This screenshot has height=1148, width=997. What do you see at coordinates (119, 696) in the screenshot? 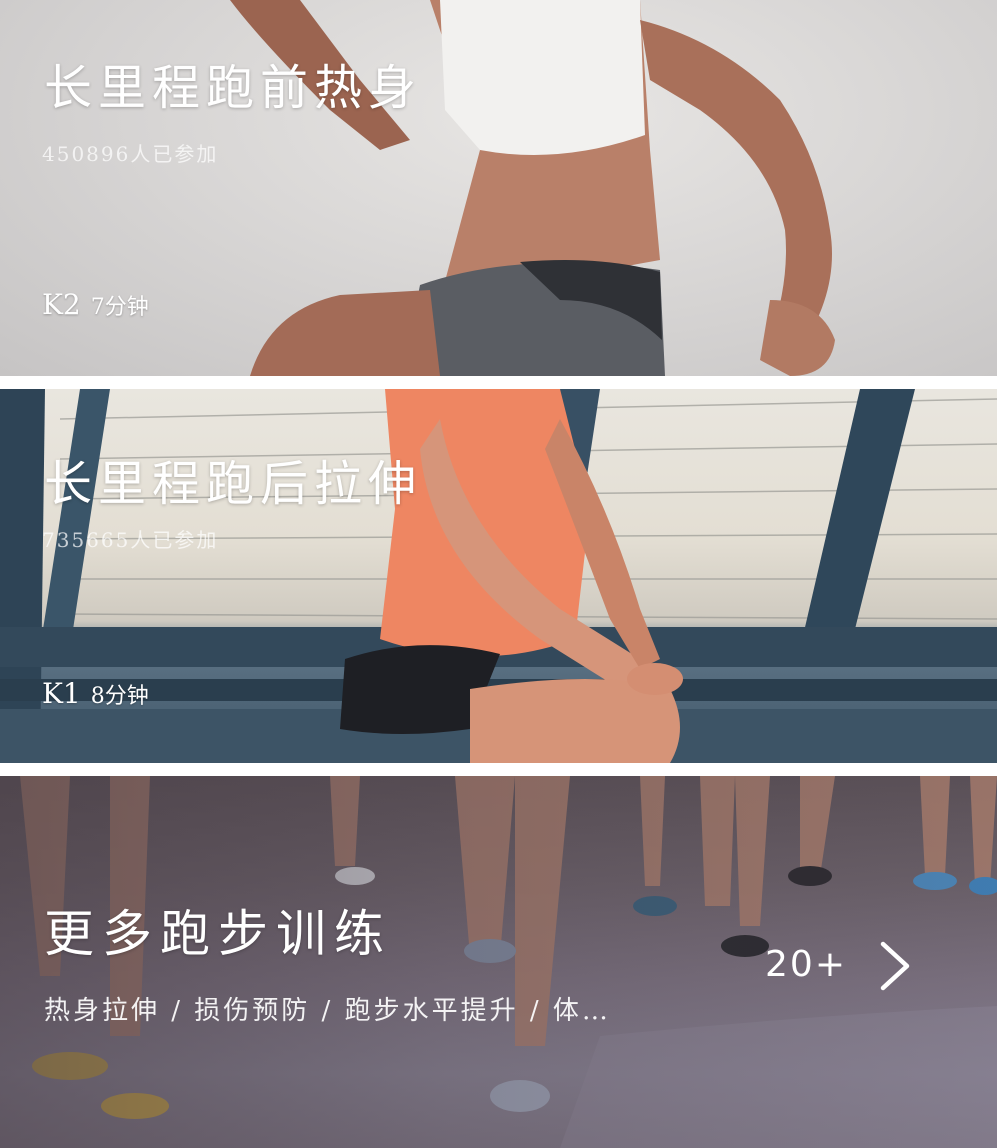
I see `workout-duration: 8分钟` at bounding box center [119, 696].